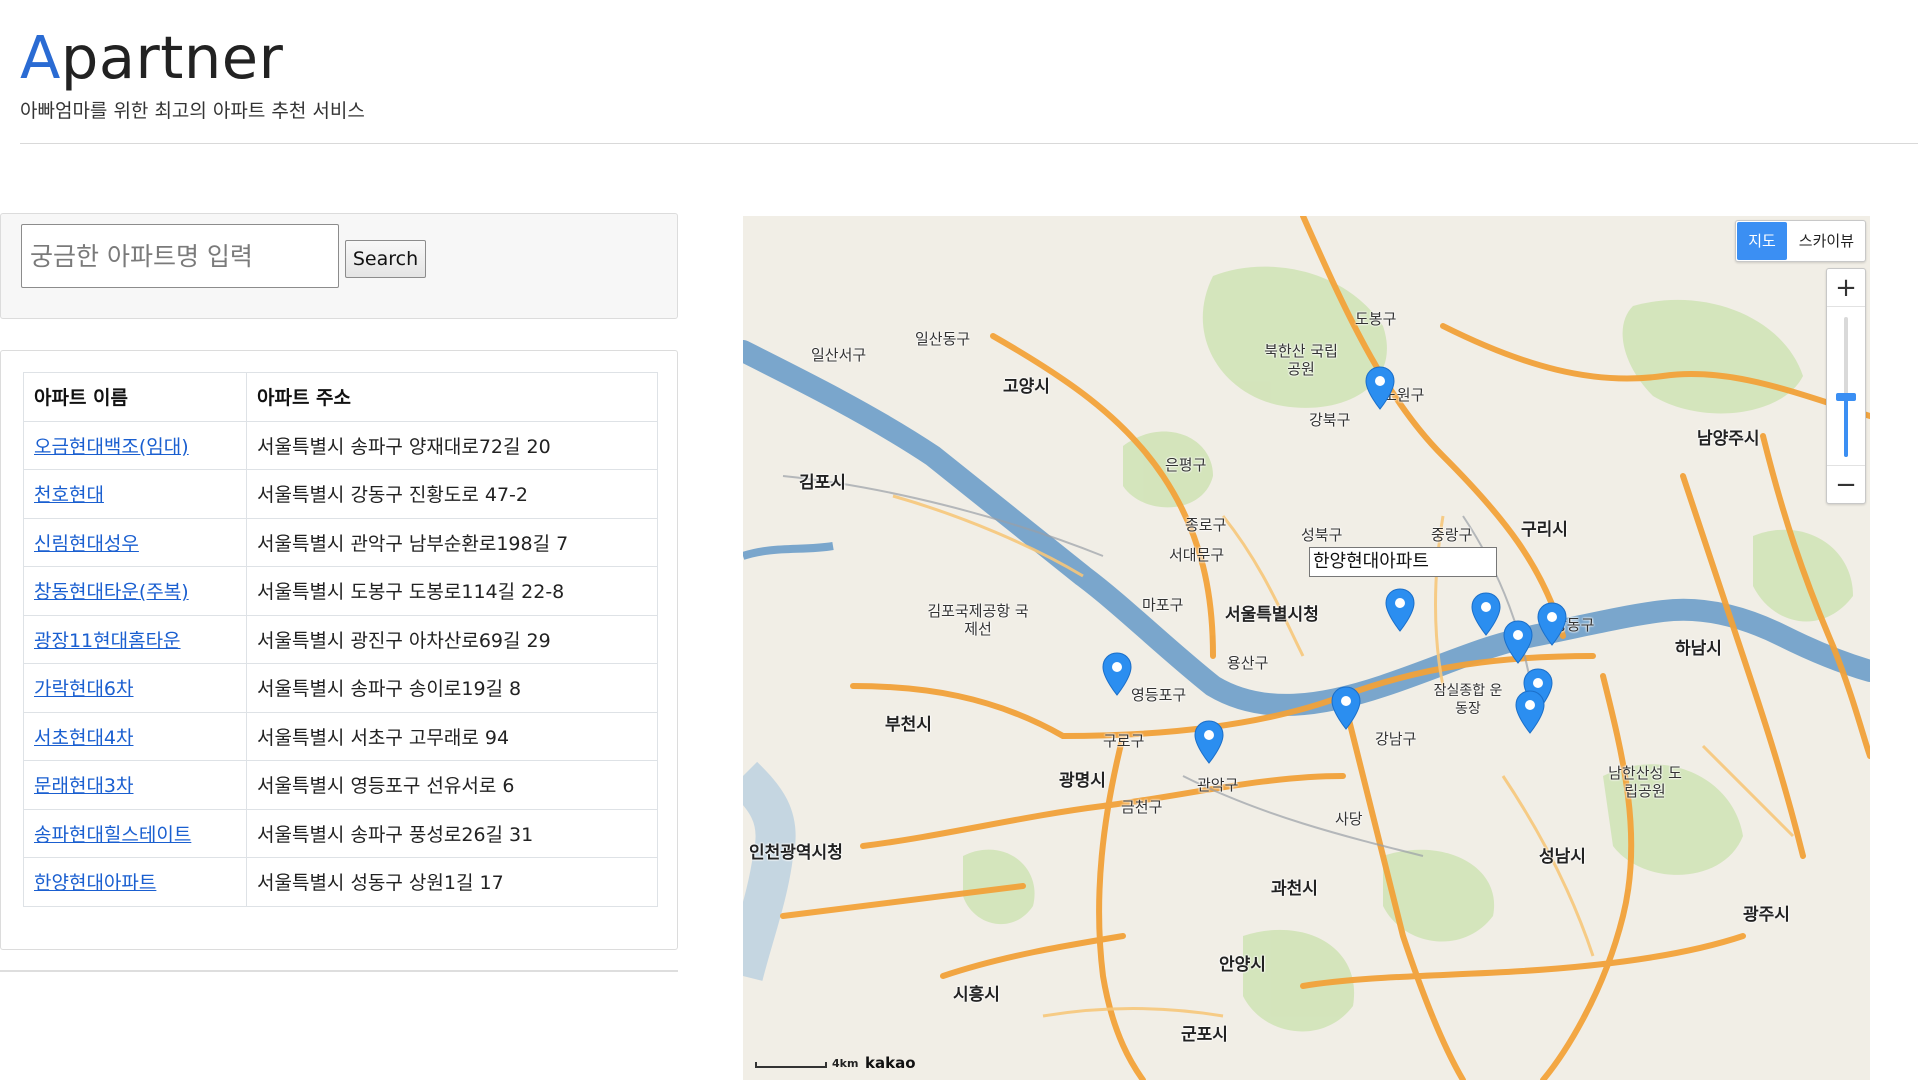 This screenshot has width=1920, height=1080. I want to click on kakao-logo: kakao, so click(890, 1063).